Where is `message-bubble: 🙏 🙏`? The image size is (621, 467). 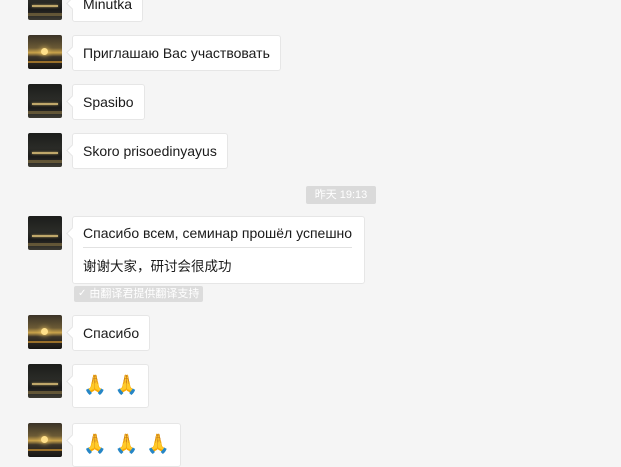 message-bubble: 🙏 🙏 is located at coordinates (111, 386).